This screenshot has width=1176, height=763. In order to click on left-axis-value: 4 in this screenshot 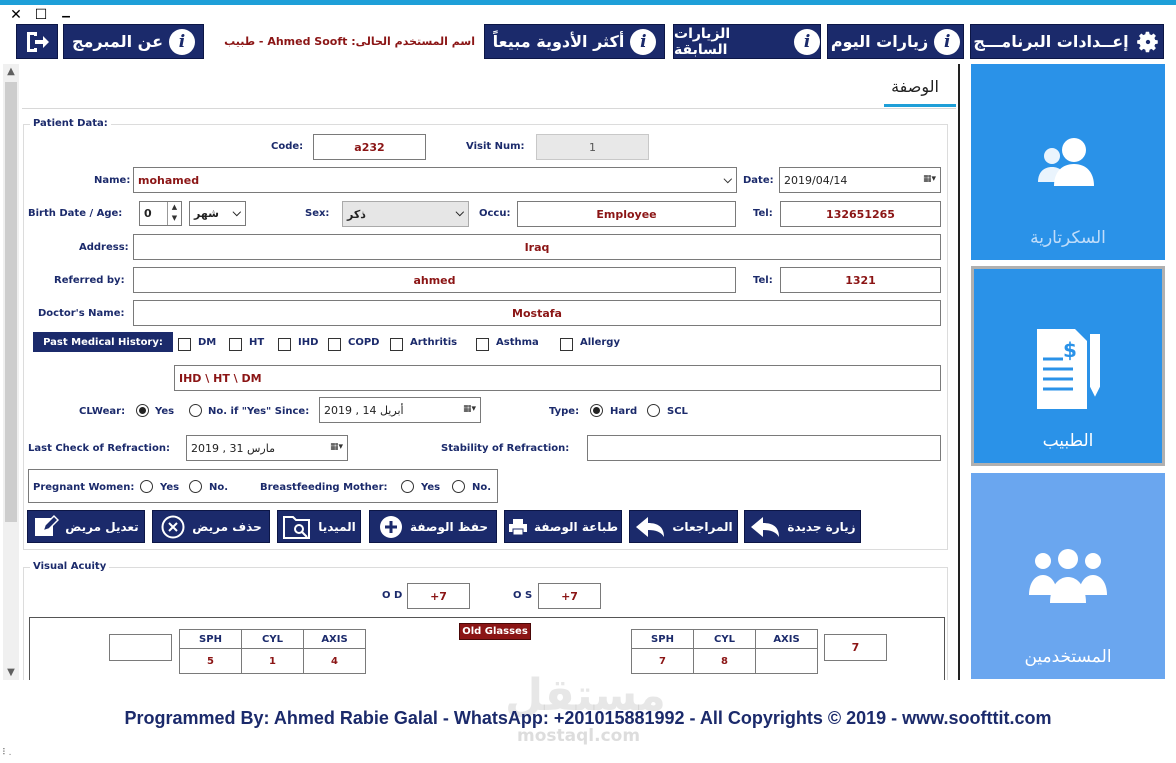, I will do `click(334, 661)`.